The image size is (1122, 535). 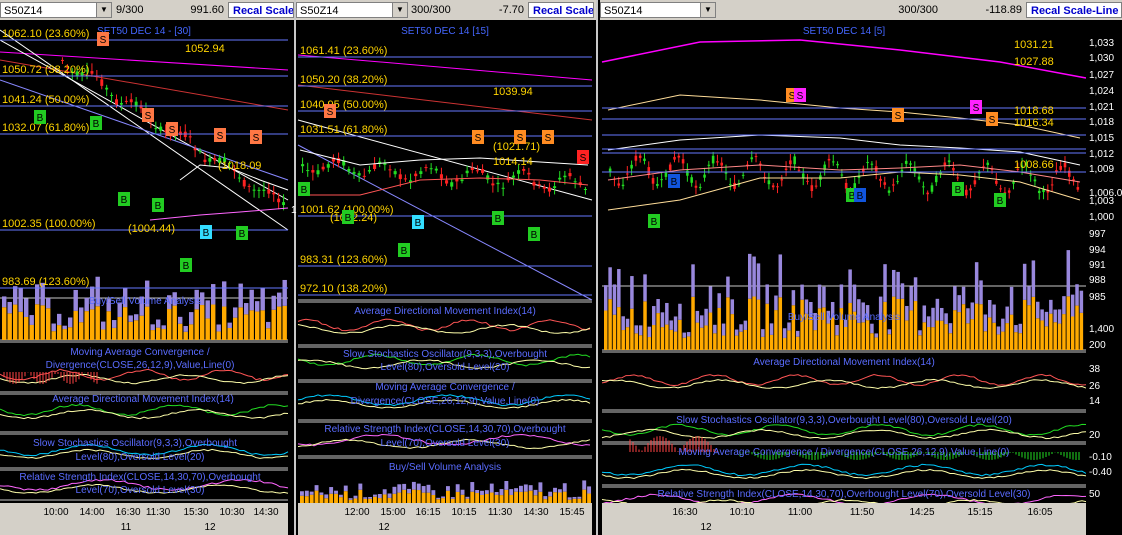 What do you see at coordinates (1074, 10) in the screenshot?
I see `recal-scale-button: Recal Scale-Line` at bounding box center [1074, 10].